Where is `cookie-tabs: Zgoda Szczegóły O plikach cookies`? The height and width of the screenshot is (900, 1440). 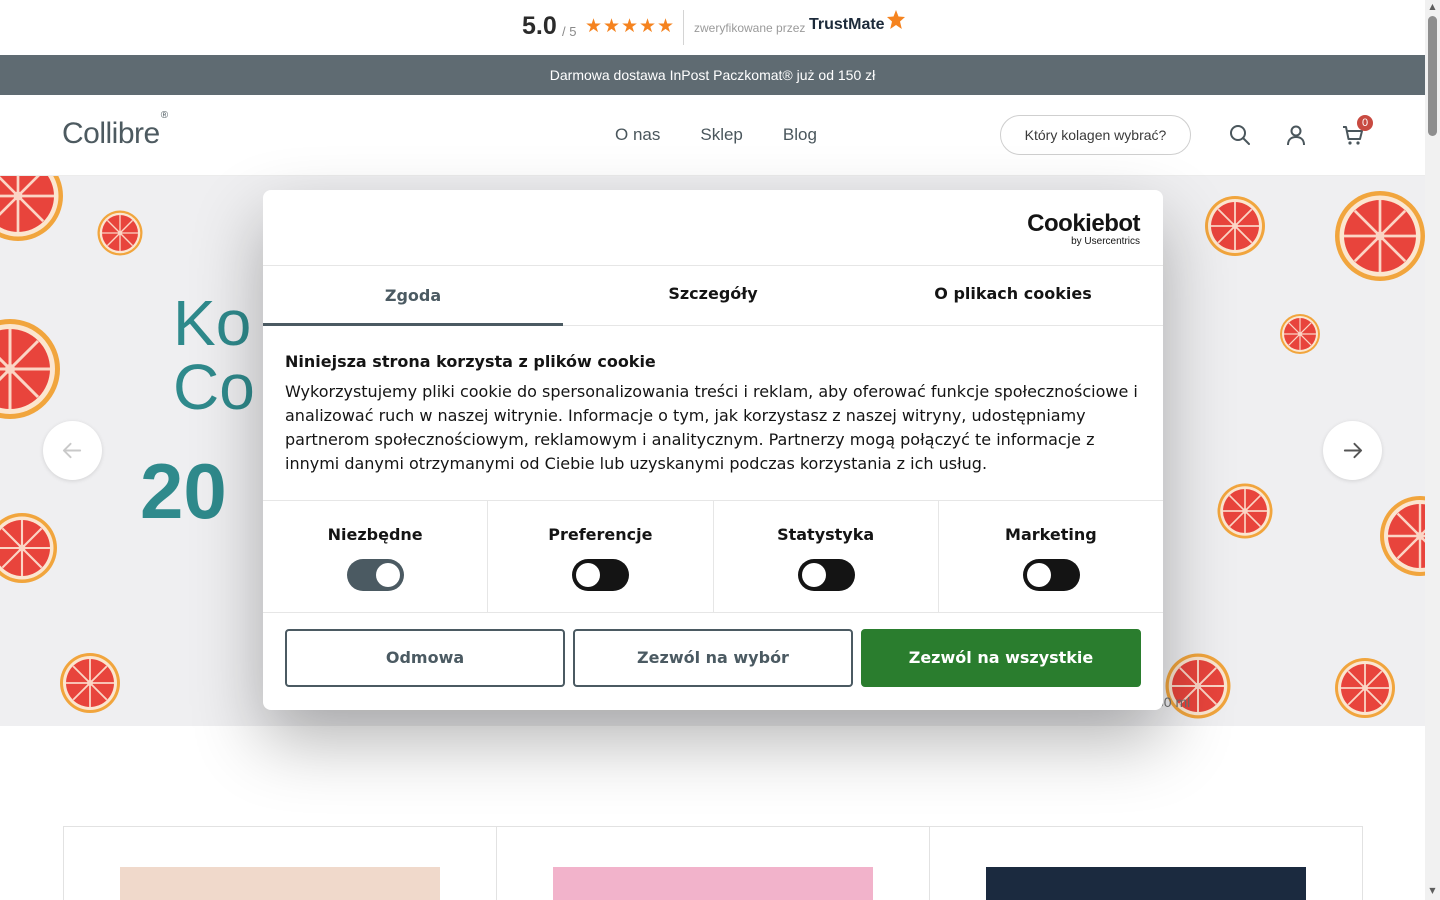
cookie-tabs: Zgoda Szczegóły O plikach cookies is located at coordinates (713, 295).